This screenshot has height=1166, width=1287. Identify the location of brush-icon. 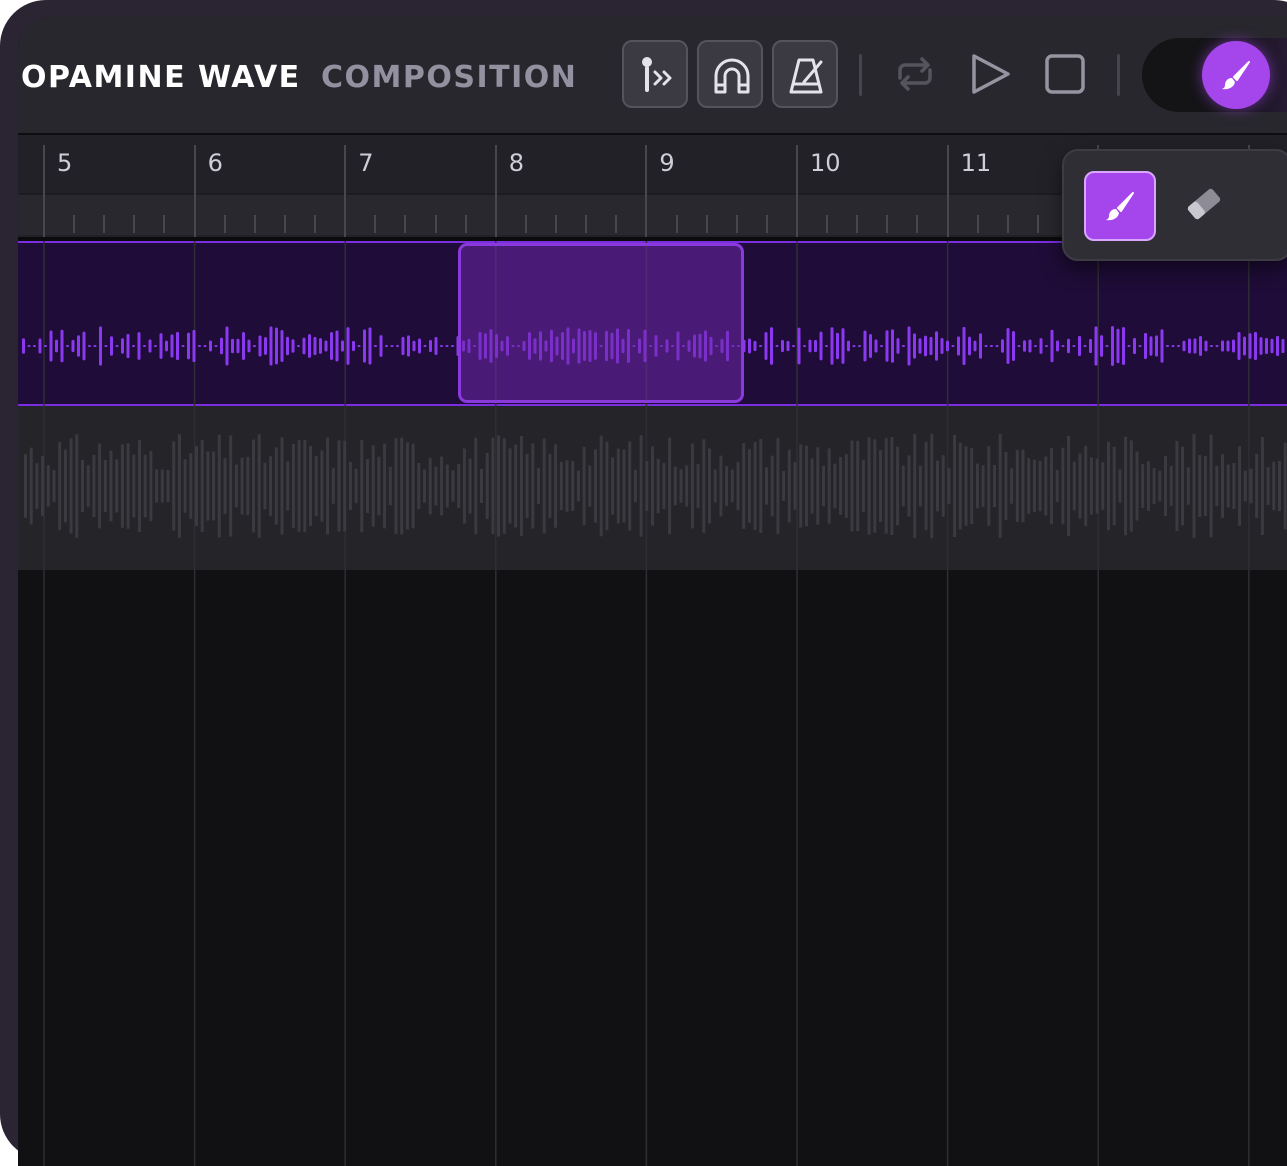
(1120, 206).